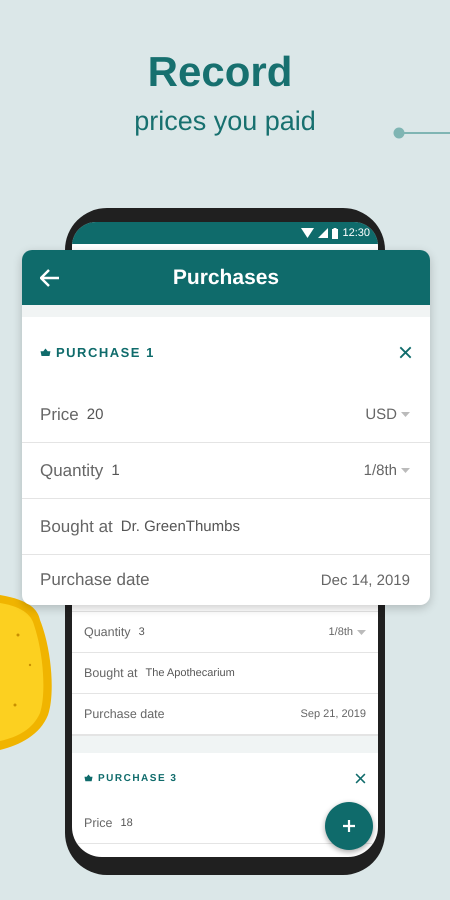 The image size is (450, 900). Describe the element at coordinates (388, 414) in the screenshot. I see `unit-dropdown: USD` at that location.